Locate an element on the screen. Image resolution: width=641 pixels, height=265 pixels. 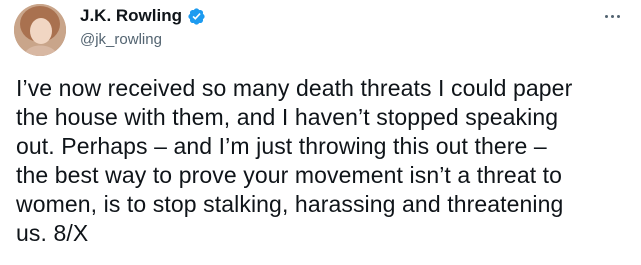
author-block: J.K. Rowling @jk_rowling is located at coordinates (143, 28).